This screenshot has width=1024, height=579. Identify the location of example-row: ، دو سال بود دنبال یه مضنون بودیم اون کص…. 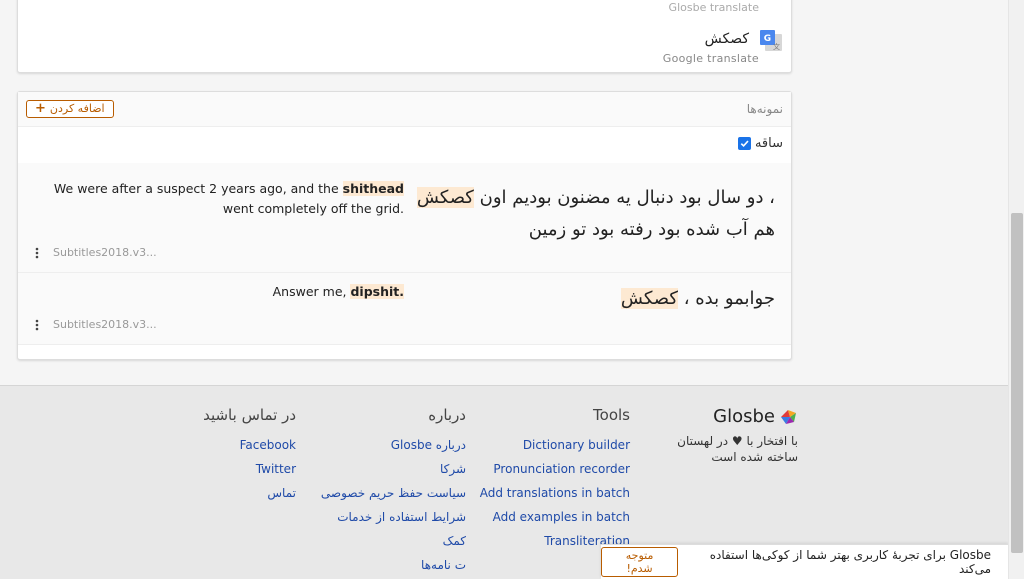
(404, 218).